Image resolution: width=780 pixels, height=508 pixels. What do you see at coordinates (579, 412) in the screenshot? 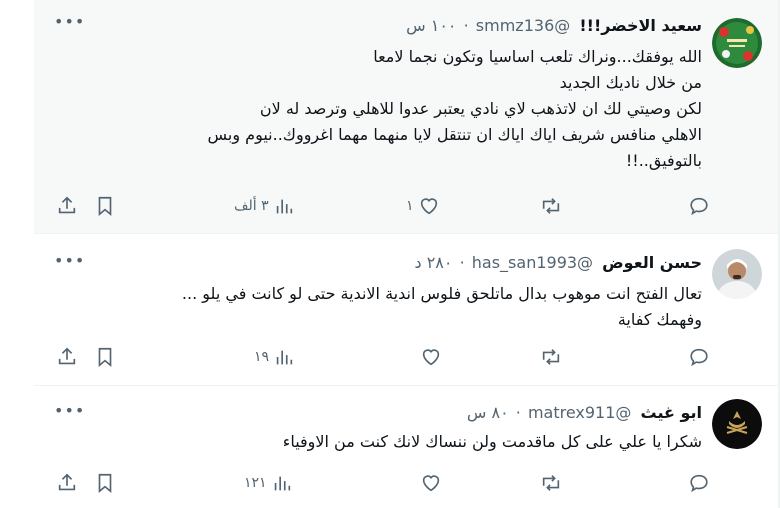
I see `author-handle: @matrex911` at bounding box center [579, 412].